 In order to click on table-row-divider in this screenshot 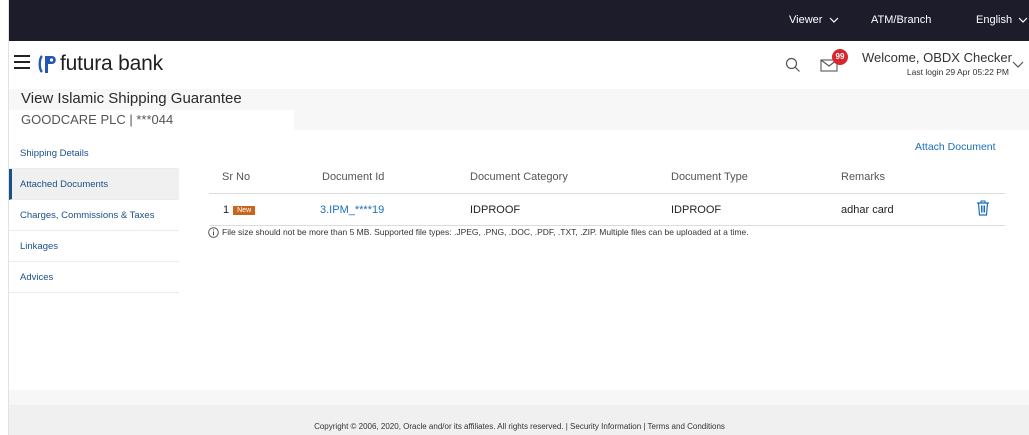, I will do `click(607, 225)`.